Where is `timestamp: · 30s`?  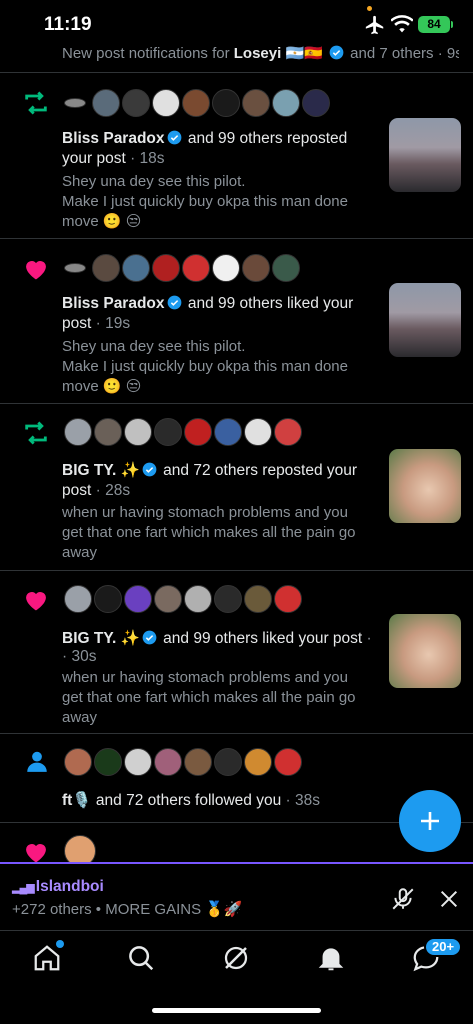 timestamp: · 30s is located at coordinates (79, 656).